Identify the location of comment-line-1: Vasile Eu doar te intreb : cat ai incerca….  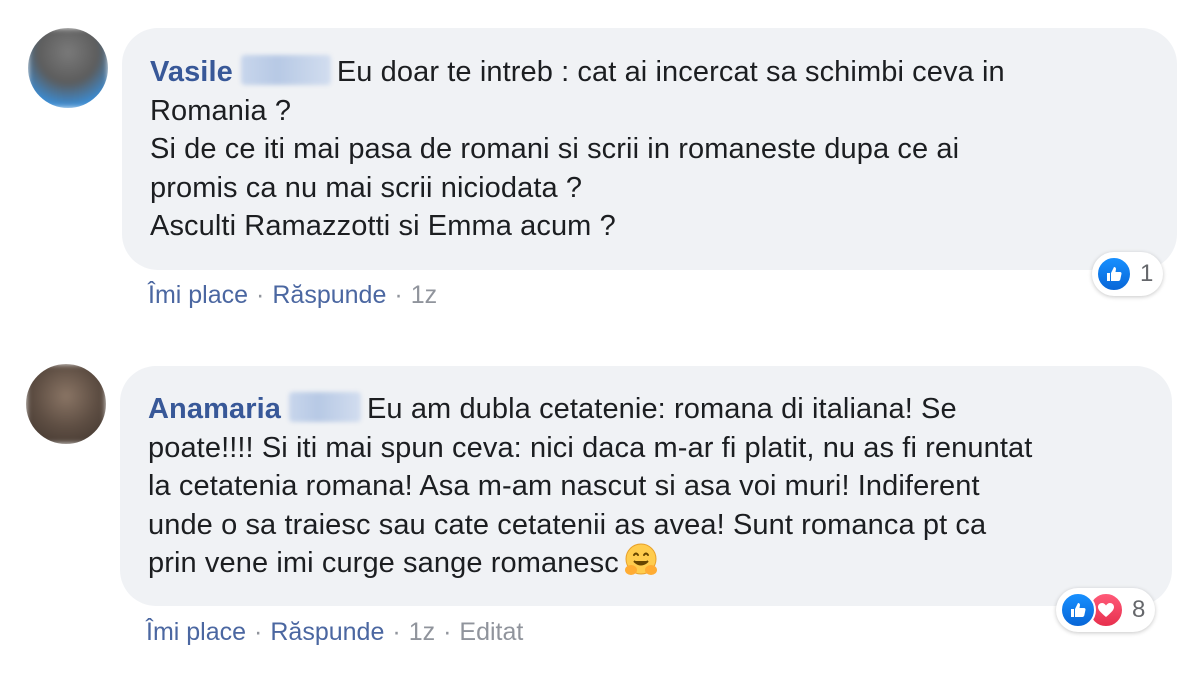
(649, 72).